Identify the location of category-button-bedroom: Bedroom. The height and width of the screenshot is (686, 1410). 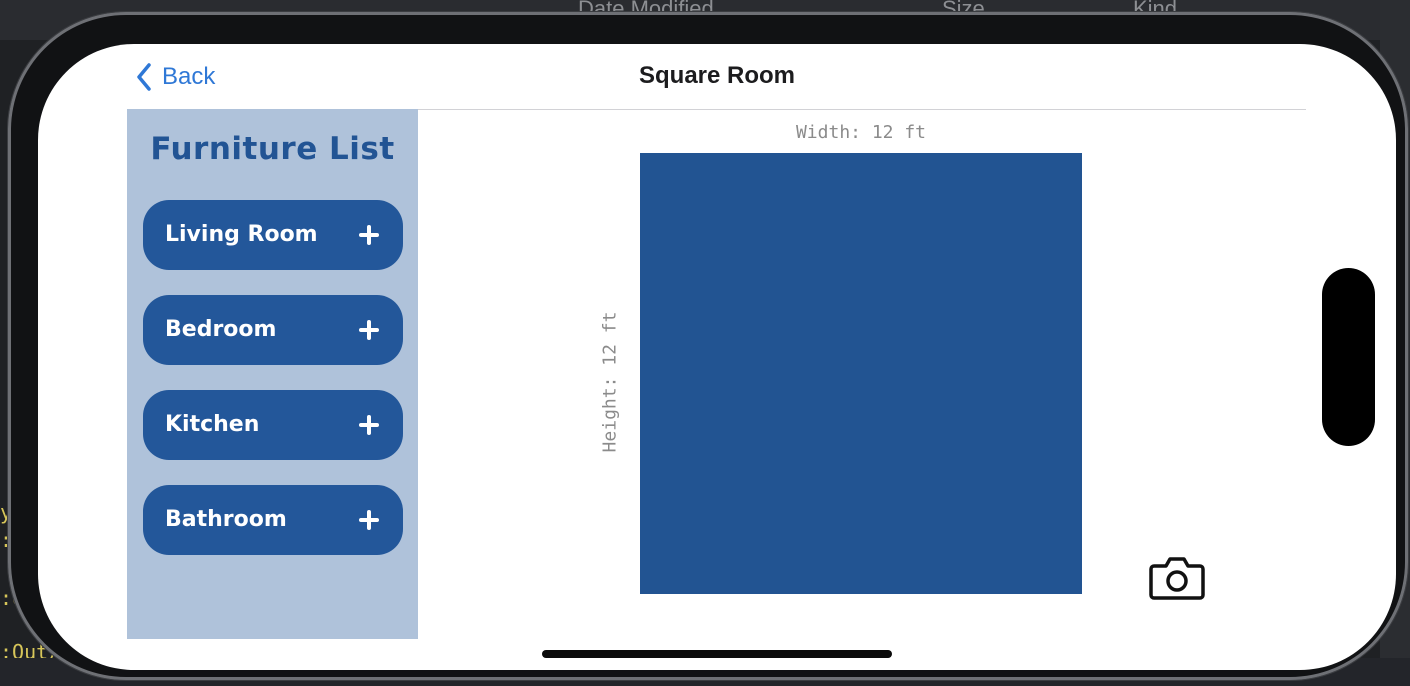
(273, 330).